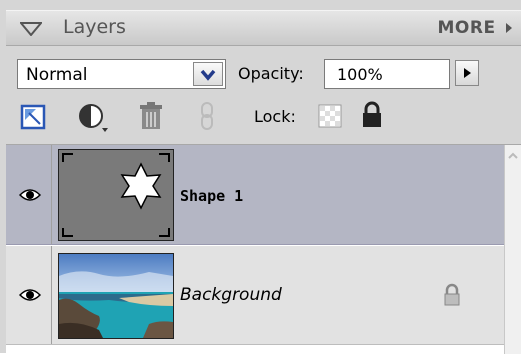 The width and height of the screenshot is (521, 354). What do you see at coordinates (372, 115) in the screenshot?
I see `lock-all-icon` at bounding box center [372, 115].